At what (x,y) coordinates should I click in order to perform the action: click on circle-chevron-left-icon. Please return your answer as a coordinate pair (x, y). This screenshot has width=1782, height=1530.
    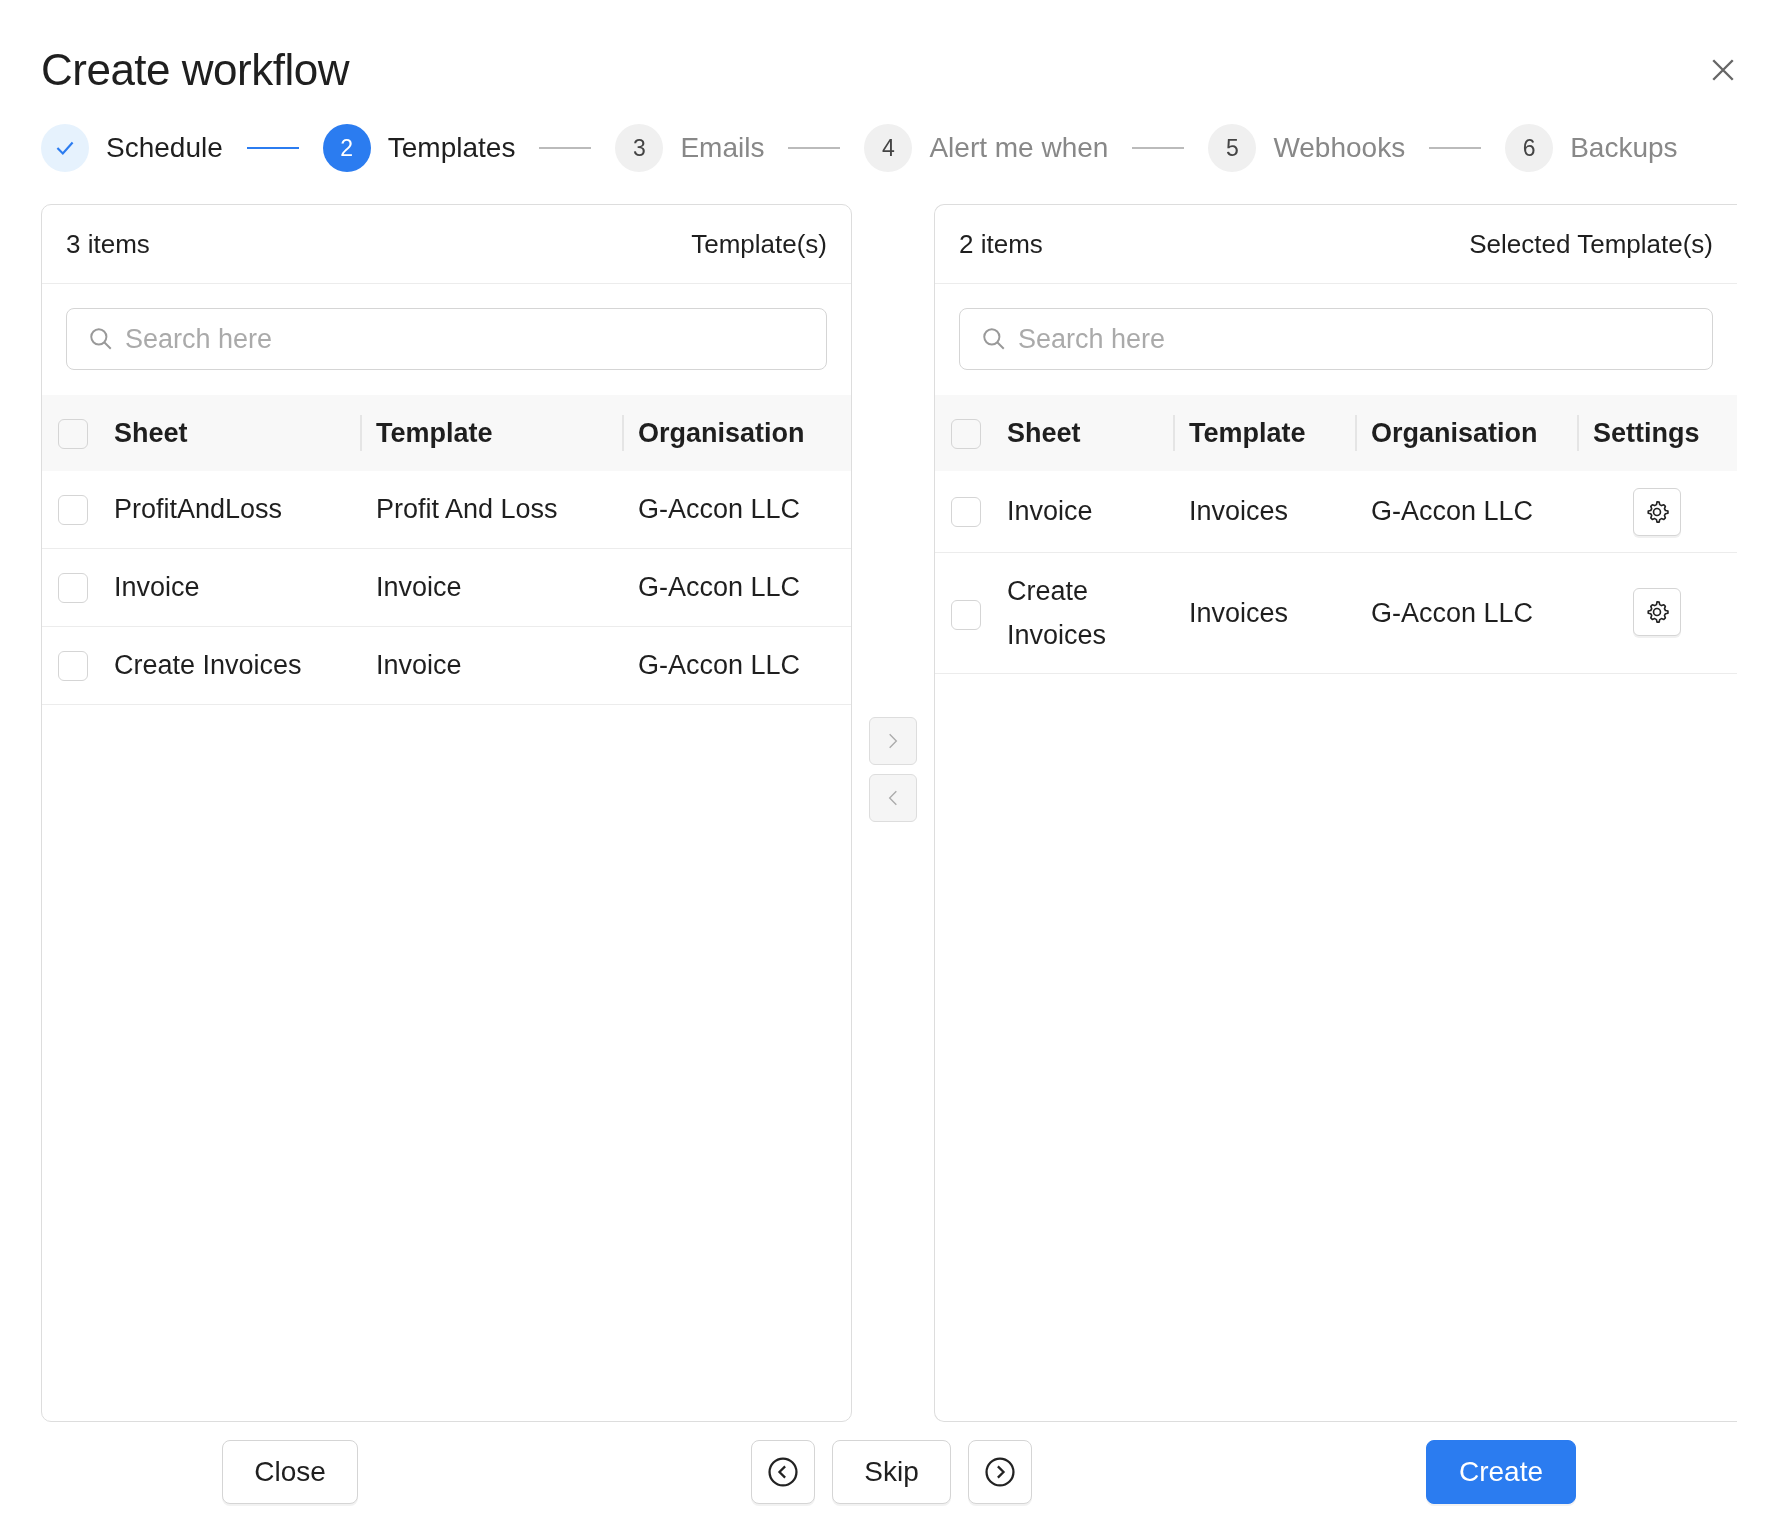
    Looking at the image, I should click on (783, 1472).